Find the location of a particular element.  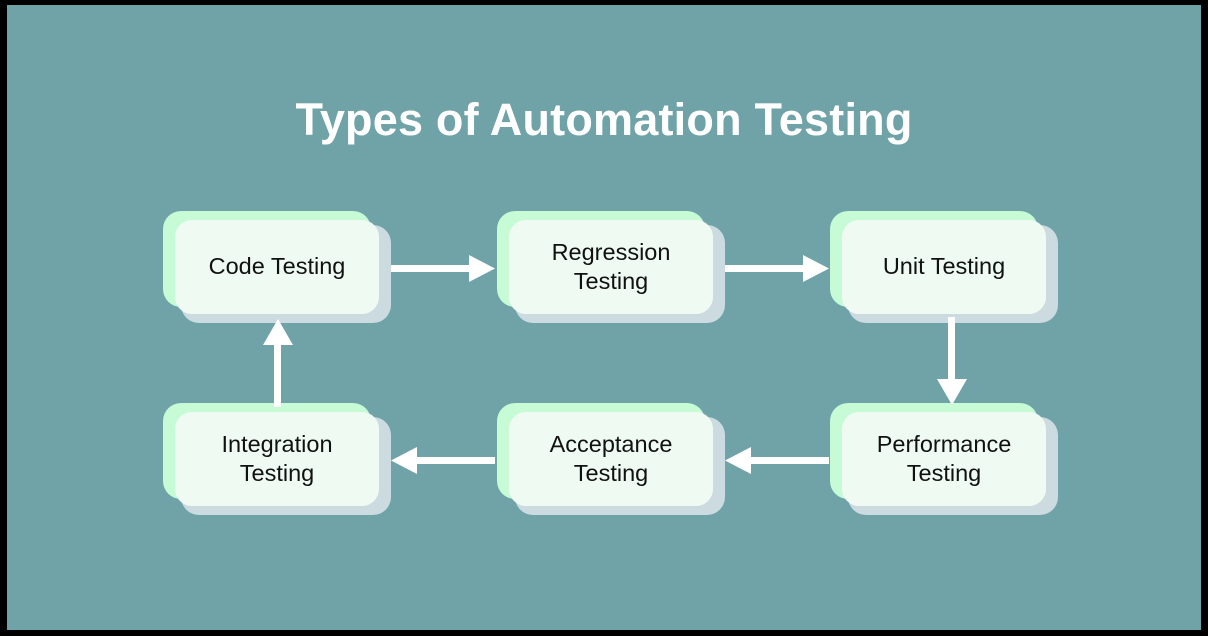

node-label: Code Testing is located at coordinates (277, 266).